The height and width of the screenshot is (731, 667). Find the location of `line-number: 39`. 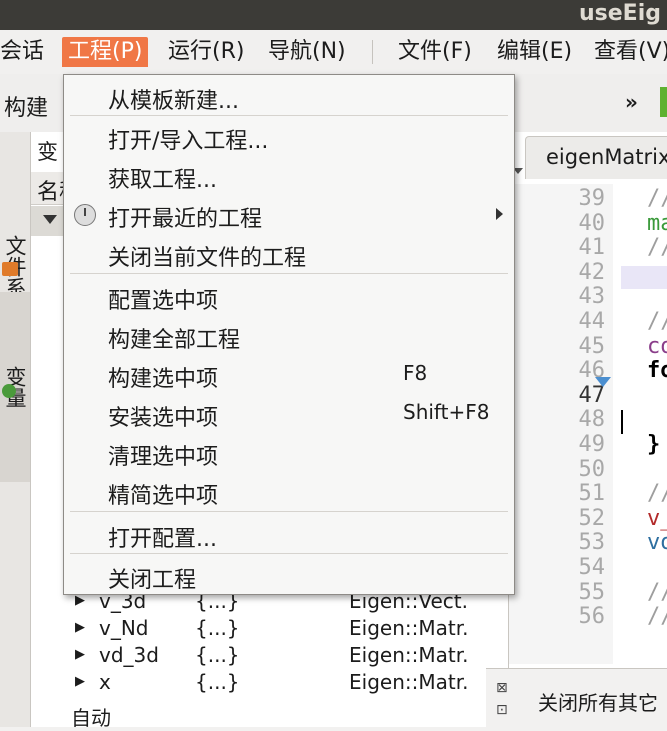

line-number: 39 is located at coordinates (592, 198).